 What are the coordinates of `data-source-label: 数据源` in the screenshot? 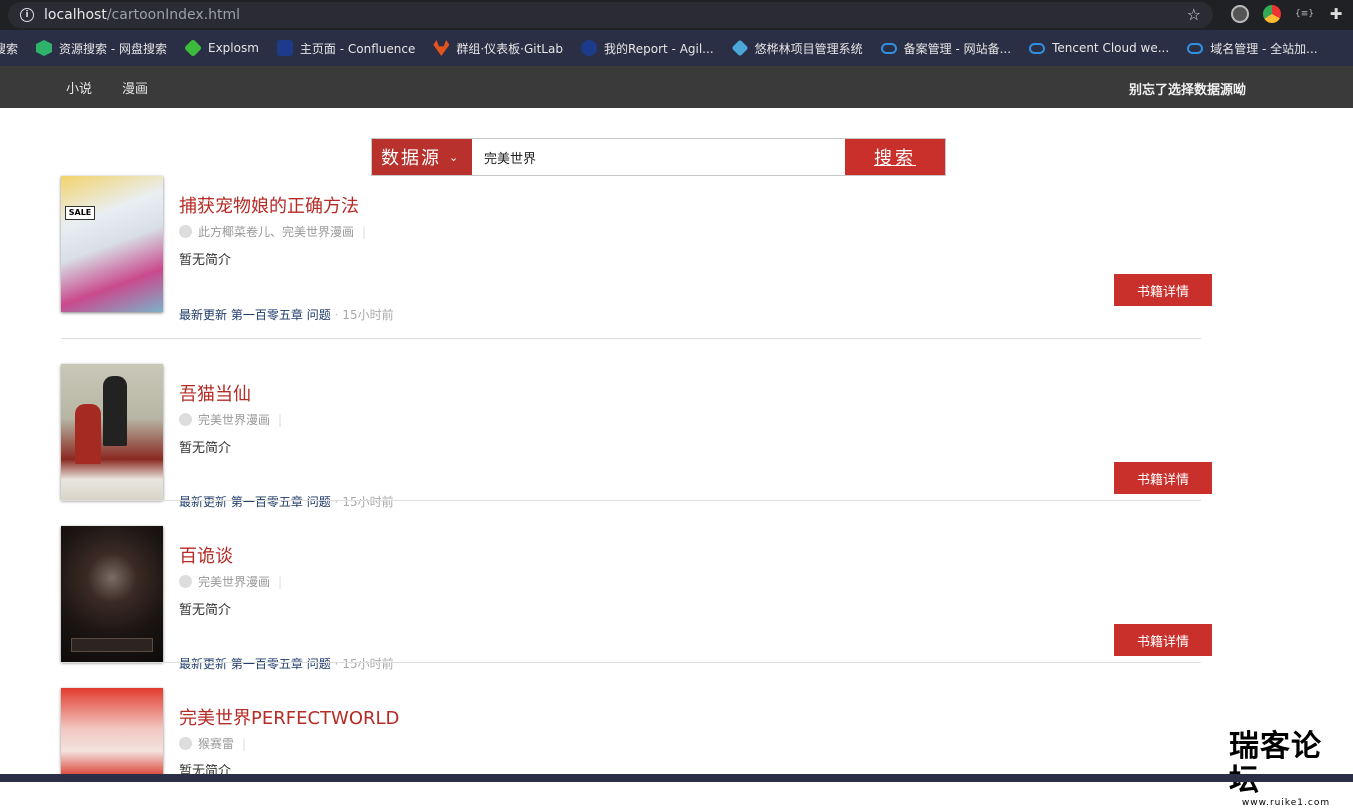 It's located at (411, 158).